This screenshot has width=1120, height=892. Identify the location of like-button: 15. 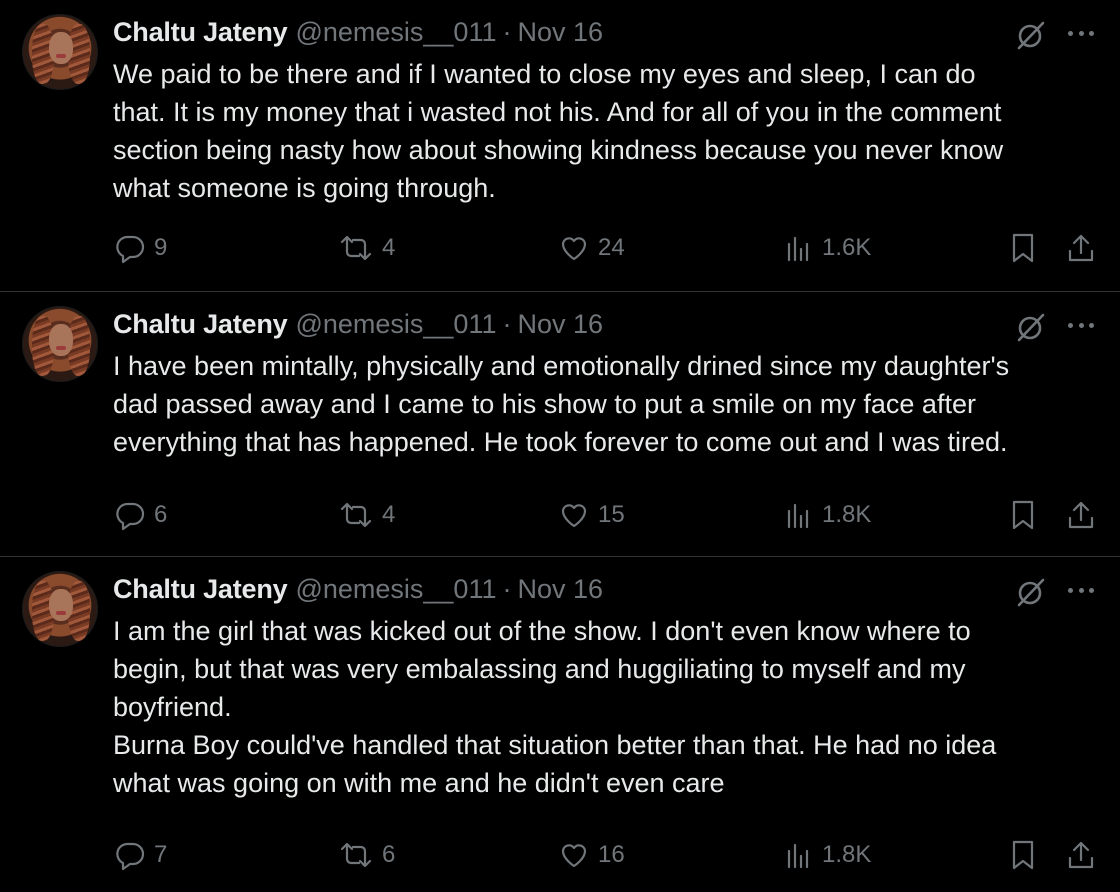
(591, 515).